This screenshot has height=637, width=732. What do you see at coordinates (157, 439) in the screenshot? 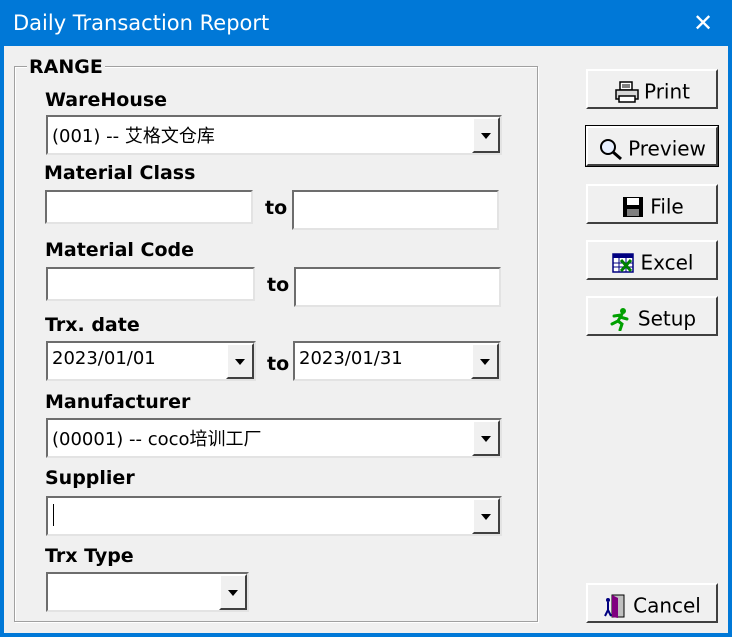
I see `manufacturer-value: (00001) -- coco培训工厂` at bounding box center [157, 439].